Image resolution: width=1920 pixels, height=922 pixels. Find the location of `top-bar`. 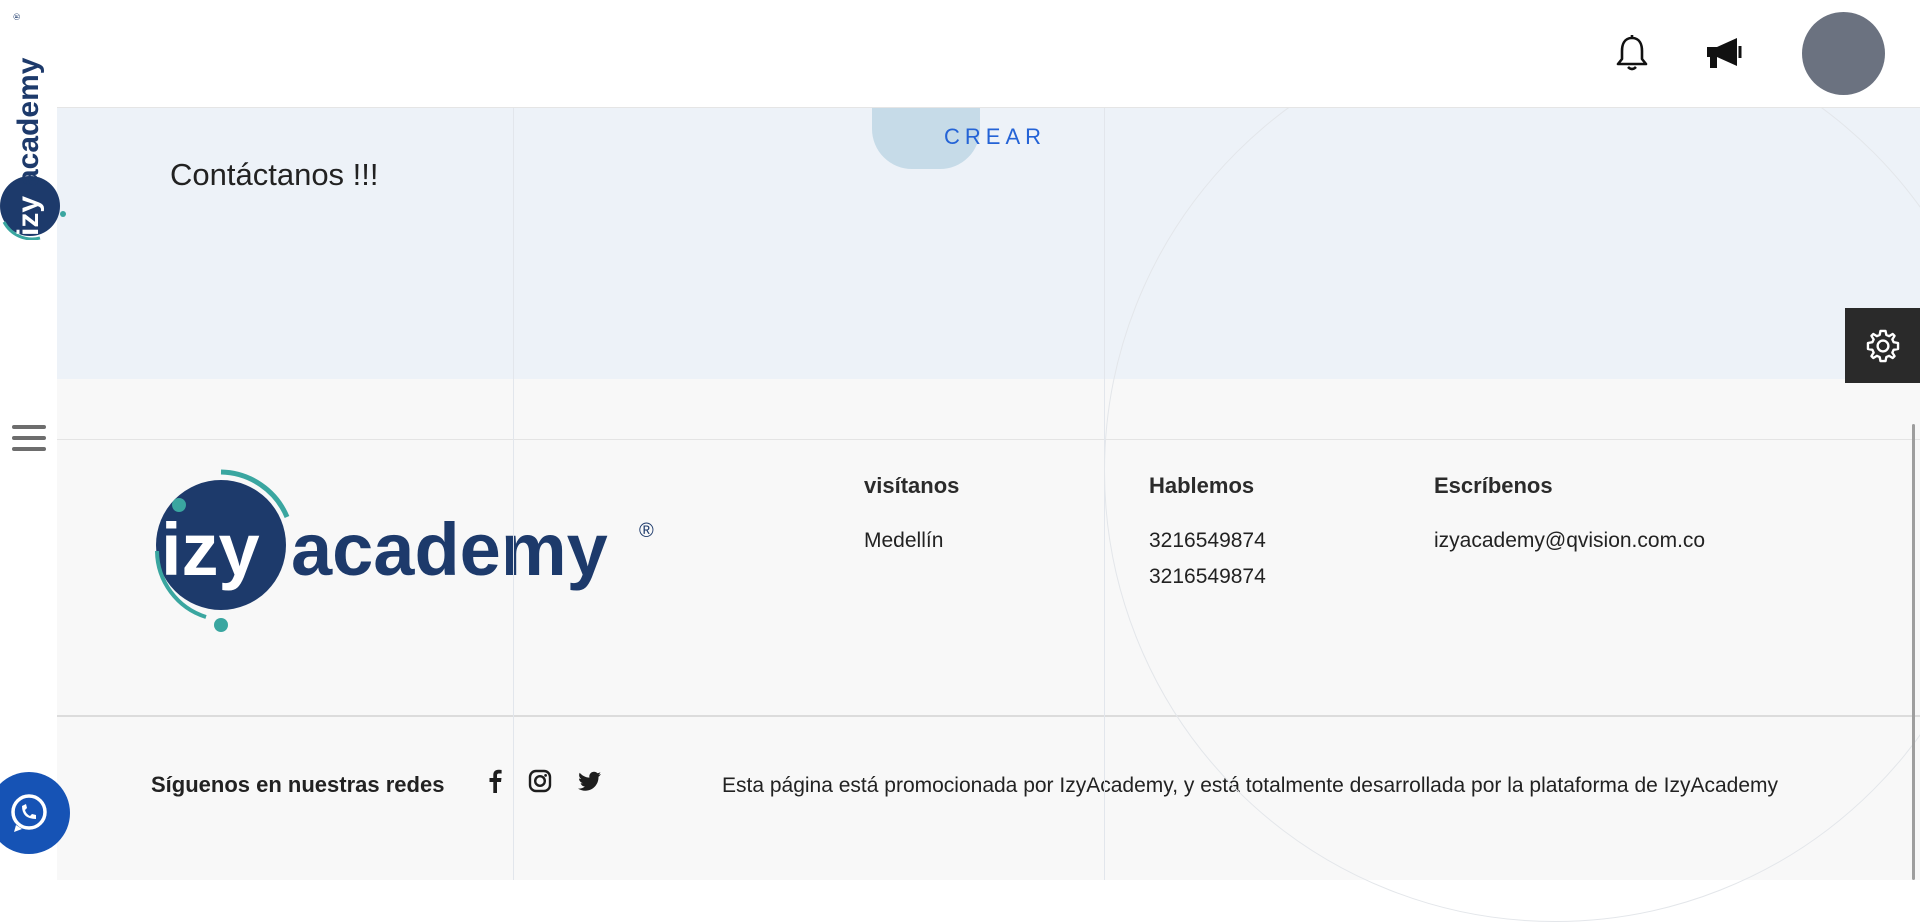

top-bar is located at coordinates (988, 54).